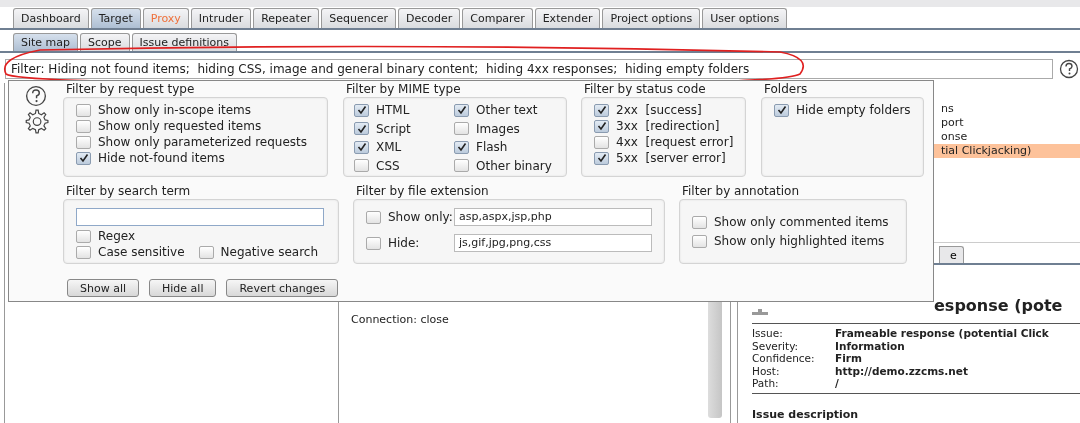 This screenshot has width=1080, height=423. Describe the element at coordinates (799, 241) in the screenshot. I see `checkbox-option: Show only highlighted items` at that location.